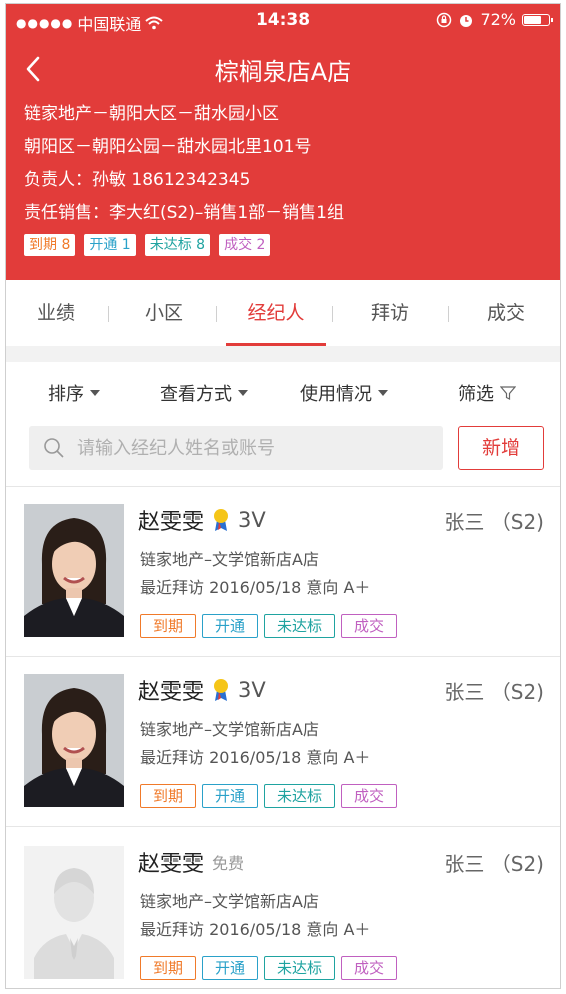  Describe the element at coordinates (276, 313) in the screenshot. I see `tab-agents: 经纪人` at that location.